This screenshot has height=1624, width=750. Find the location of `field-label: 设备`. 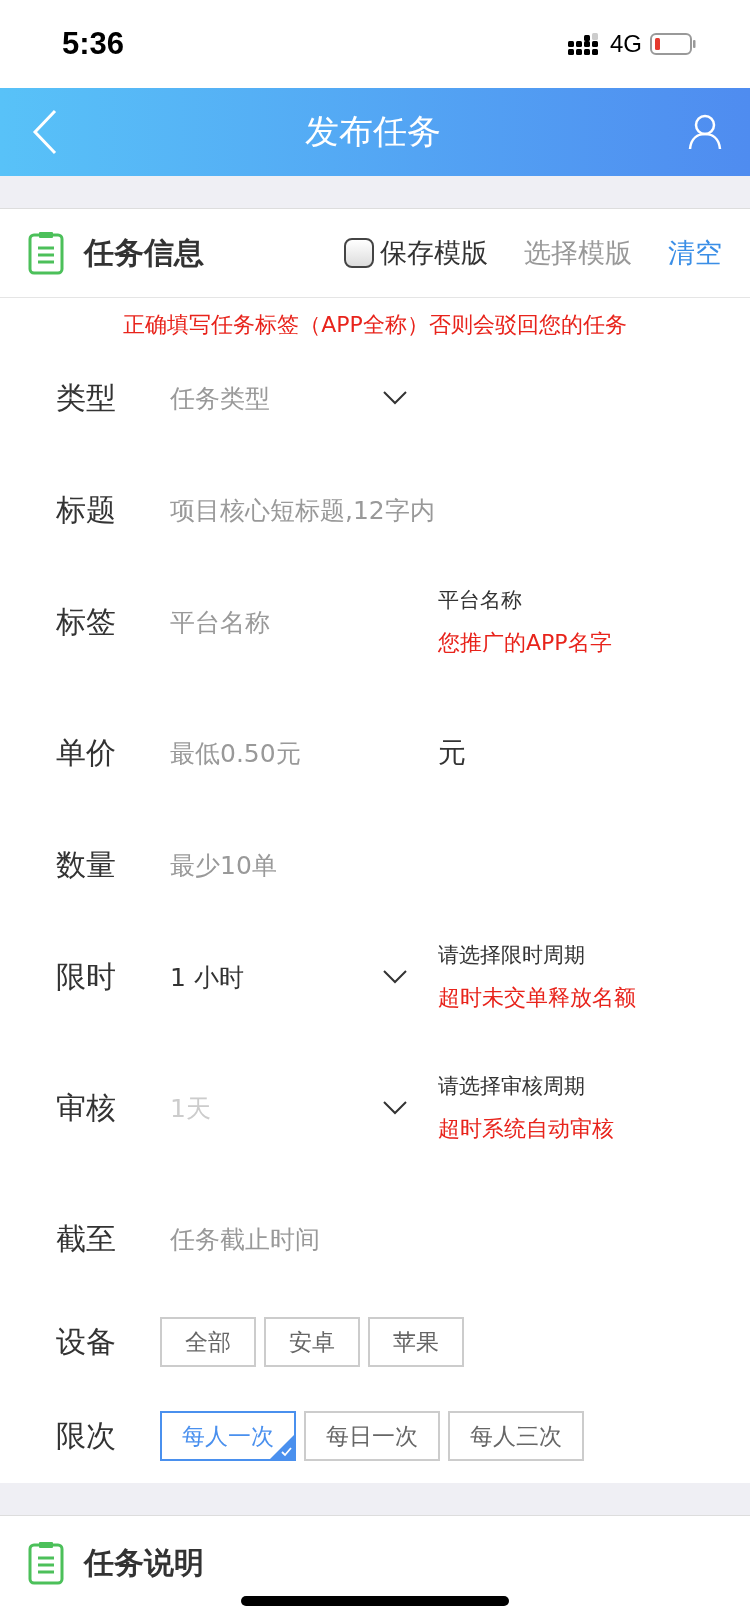

field-label: 设备 is located at coordinates (86, 1341).